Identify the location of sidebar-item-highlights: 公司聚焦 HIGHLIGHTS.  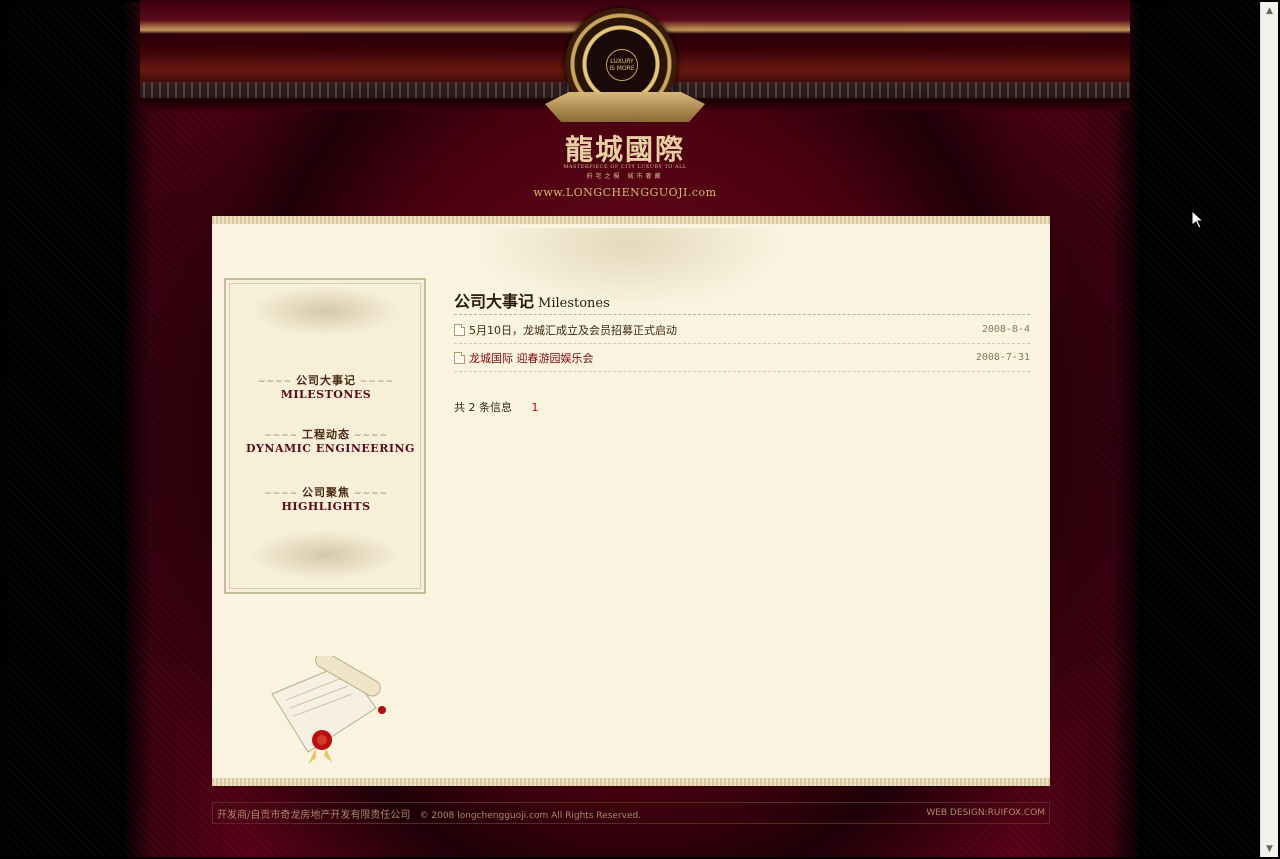
(326, 498).